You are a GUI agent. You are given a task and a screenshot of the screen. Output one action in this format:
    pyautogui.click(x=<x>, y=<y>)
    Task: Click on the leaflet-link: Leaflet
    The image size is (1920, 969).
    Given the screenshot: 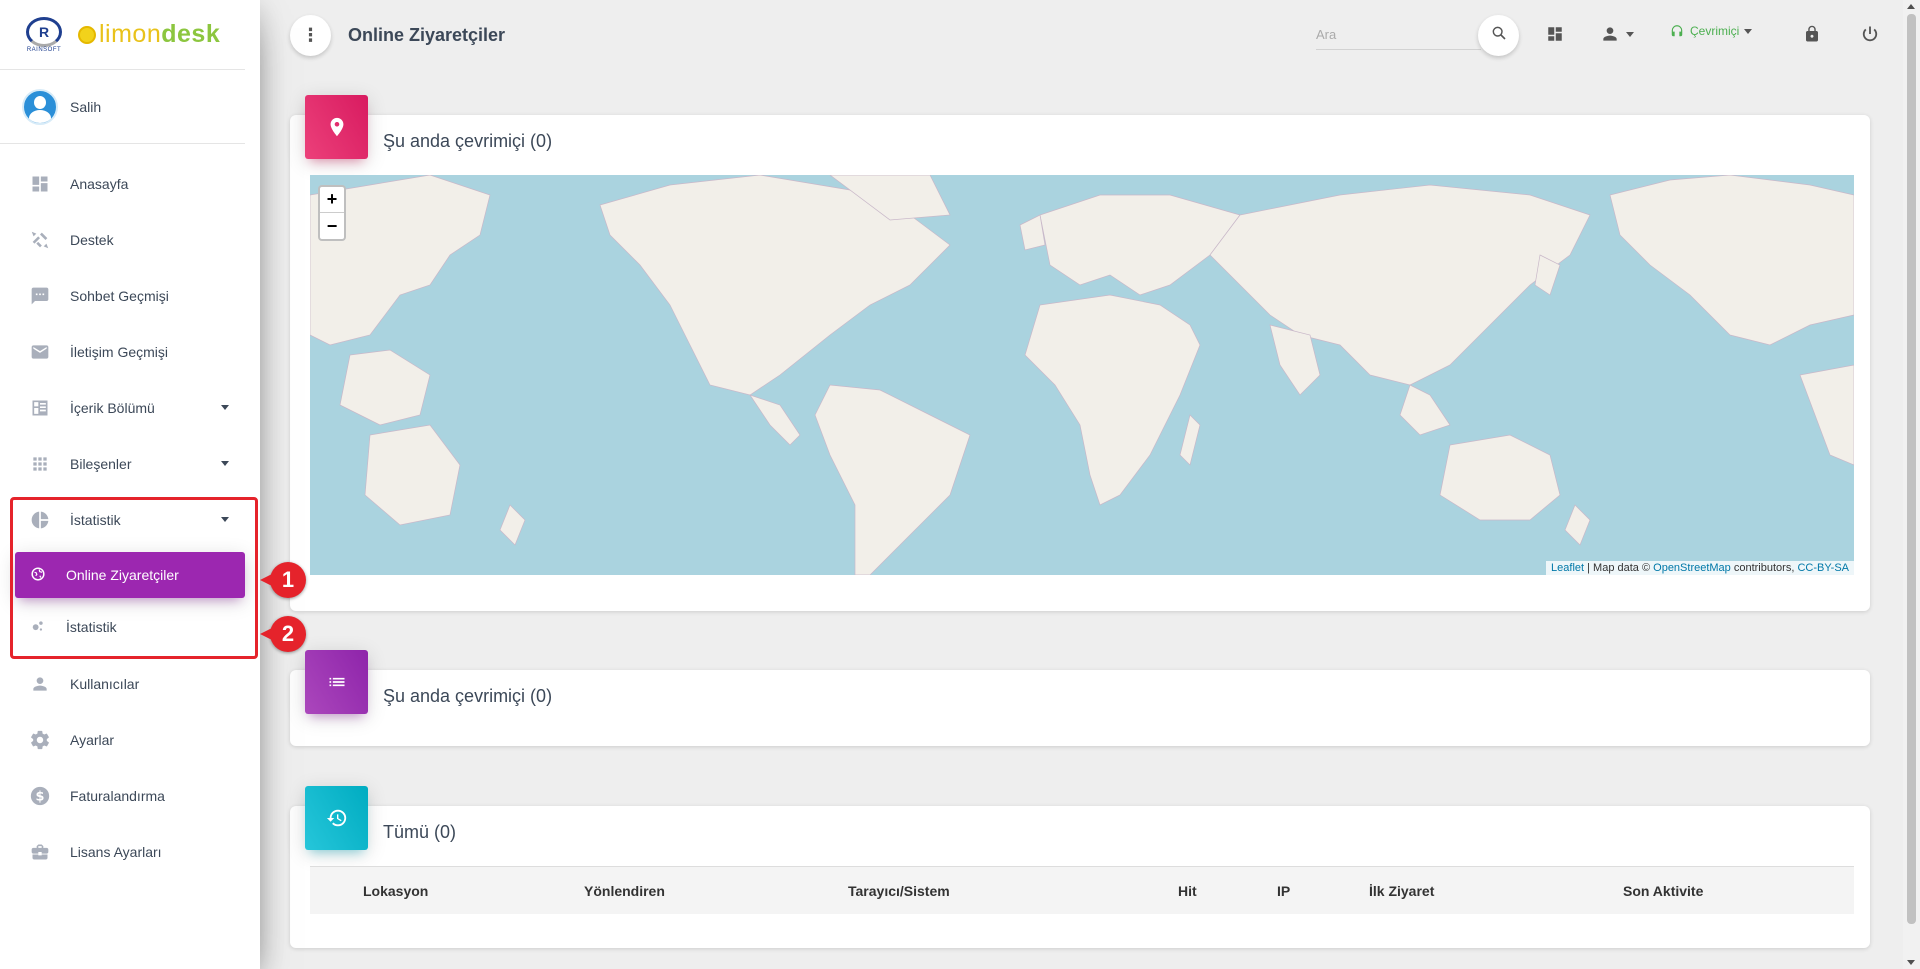 What is the action you would take?
    pyautogui.click(x=1567, y=568)
    